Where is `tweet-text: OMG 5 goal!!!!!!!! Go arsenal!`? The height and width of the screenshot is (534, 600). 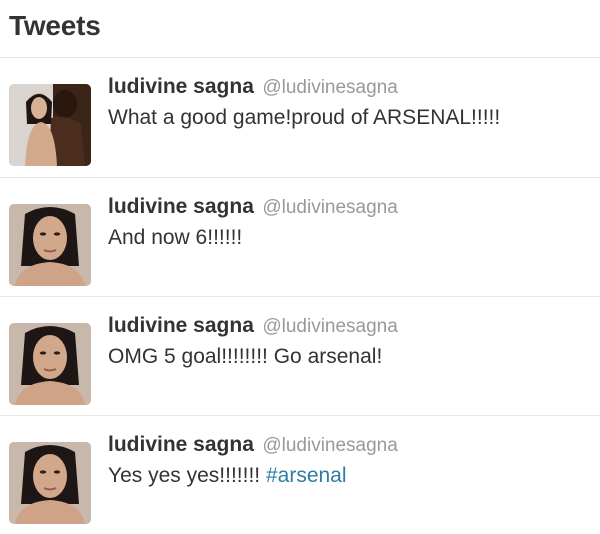
tweet-text: OMG 5 goal!!!!!!!! Go arsenal! is located at coordinates (349, 357).